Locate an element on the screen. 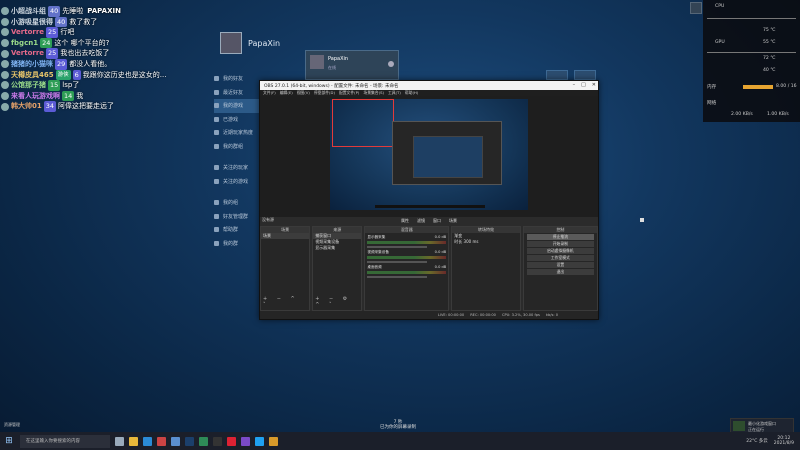 The image size is (800, 450). net-label: 网络 is located at coordinates (712, 103).